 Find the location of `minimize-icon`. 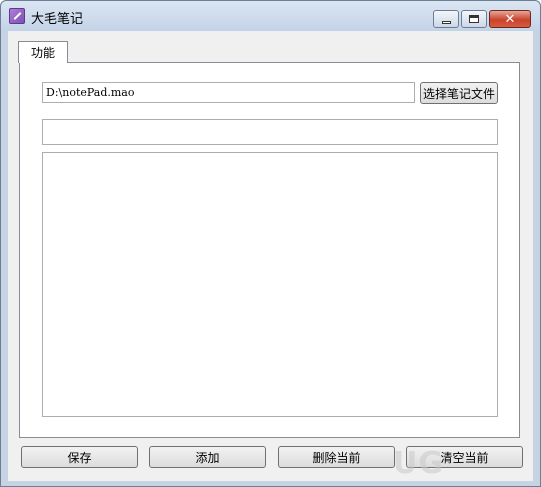

minimize-icon is located at coordinates (446, 22).